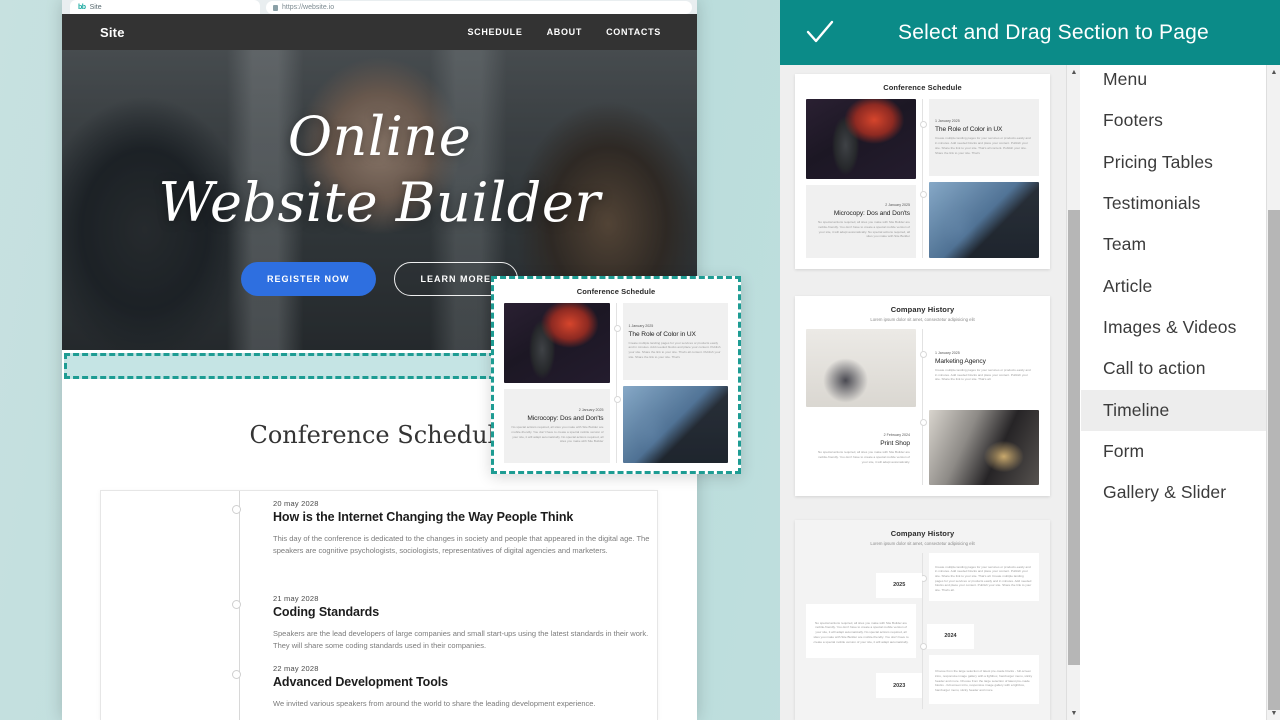 The height and width of the screenshot is (720, 1280). I want to click on timeline-date: 21 may 2028, so click(296, 598).